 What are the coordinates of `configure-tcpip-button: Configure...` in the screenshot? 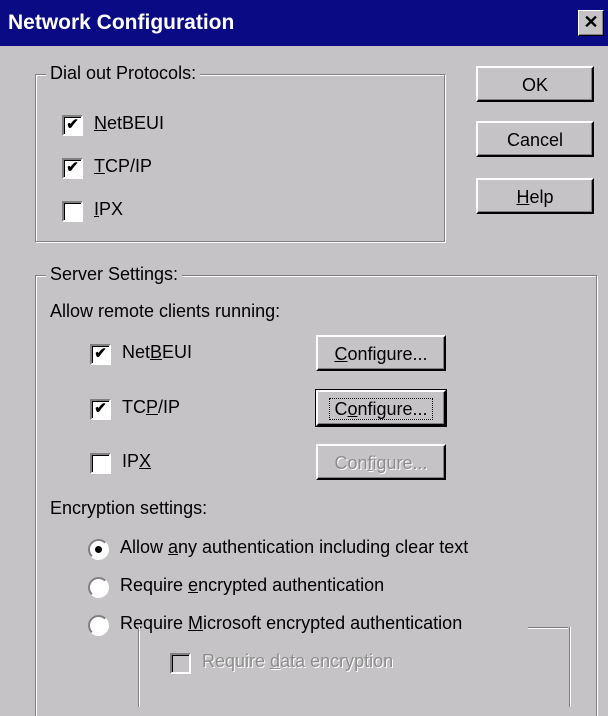 It's located at (381, 408).